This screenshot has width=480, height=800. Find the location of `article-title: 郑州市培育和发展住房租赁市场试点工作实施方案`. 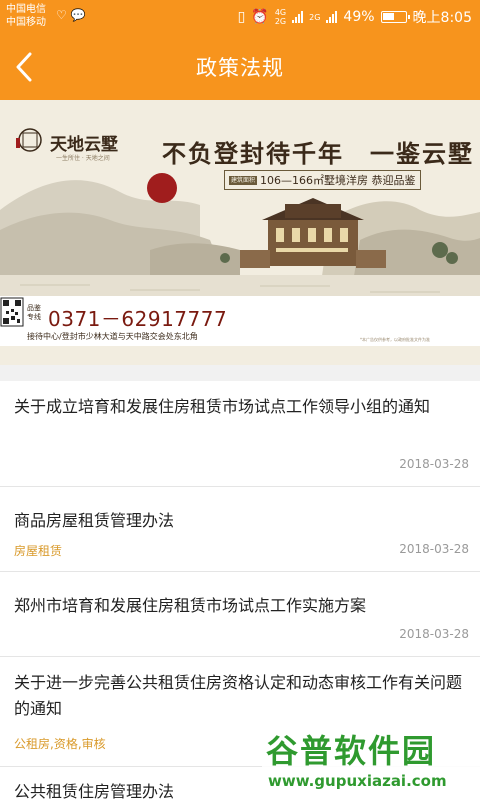

article-title: 郑州市培育和发展住房租赁市场试点工作实施方案 is located at coordinates (190, 605).